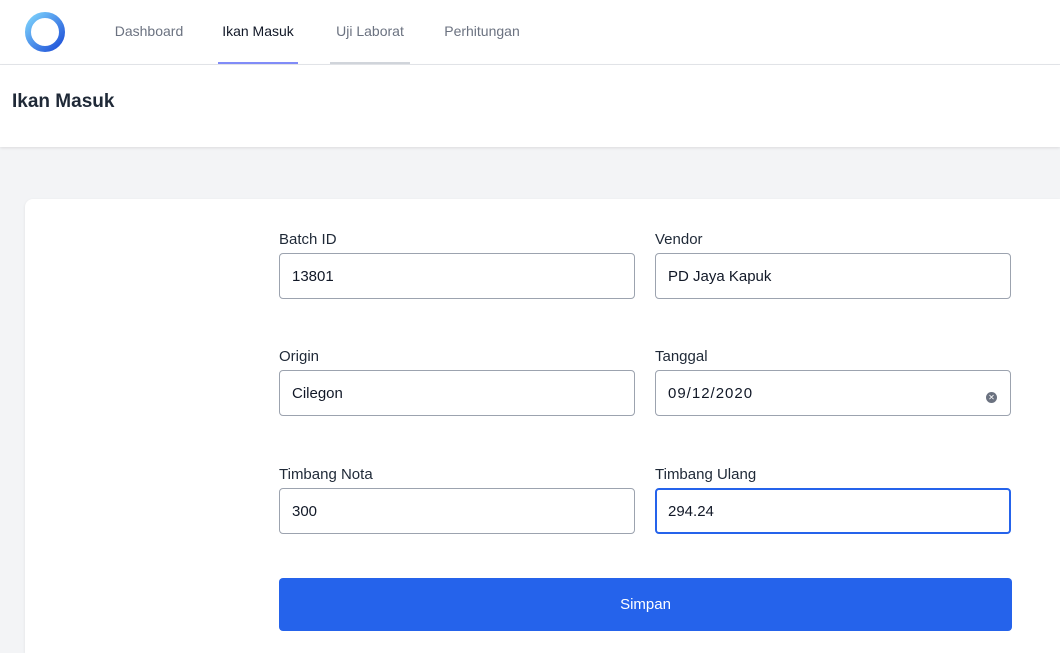 This screenshot has width=1060, height=653. What do you see at coordinates (833, 276) in the screenshot?
I see `vendor-input` at bounding box center [833, 276].